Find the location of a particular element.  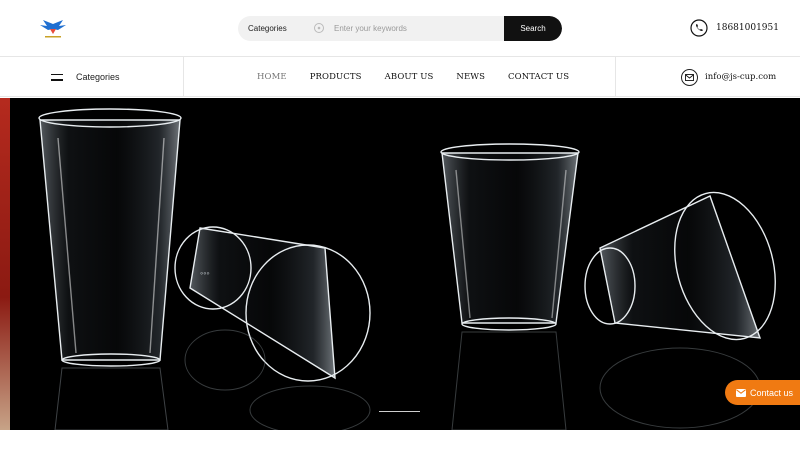

phone-contact: 18681001951 is located at coordinates (734, 28).